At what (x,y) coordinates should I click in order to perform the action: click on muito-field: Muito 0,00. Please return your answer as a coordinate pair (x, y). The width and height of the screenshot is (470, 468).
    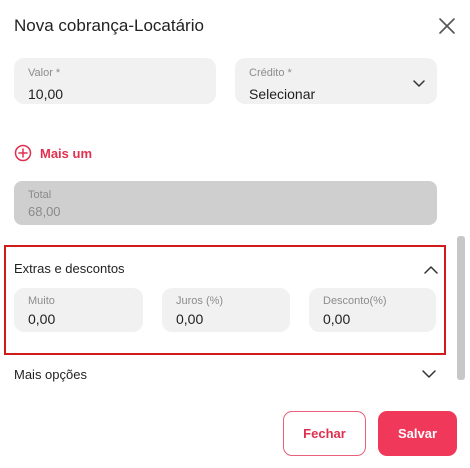
    Looking at the image, I should click on (78, 310).